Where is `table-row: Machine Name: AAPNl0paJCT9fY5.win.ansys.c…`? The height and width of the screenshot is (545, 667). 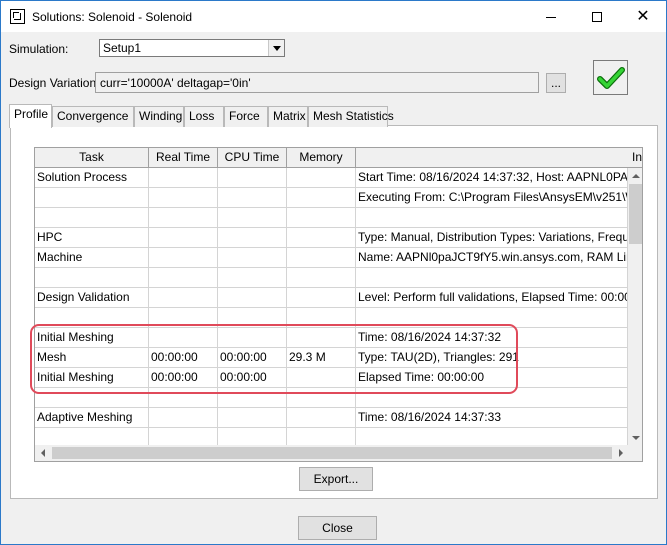 table-row: Machine Name: AAPNl0paJCT9fY5.win.ansys.c… is located at coordinates (331, 258).